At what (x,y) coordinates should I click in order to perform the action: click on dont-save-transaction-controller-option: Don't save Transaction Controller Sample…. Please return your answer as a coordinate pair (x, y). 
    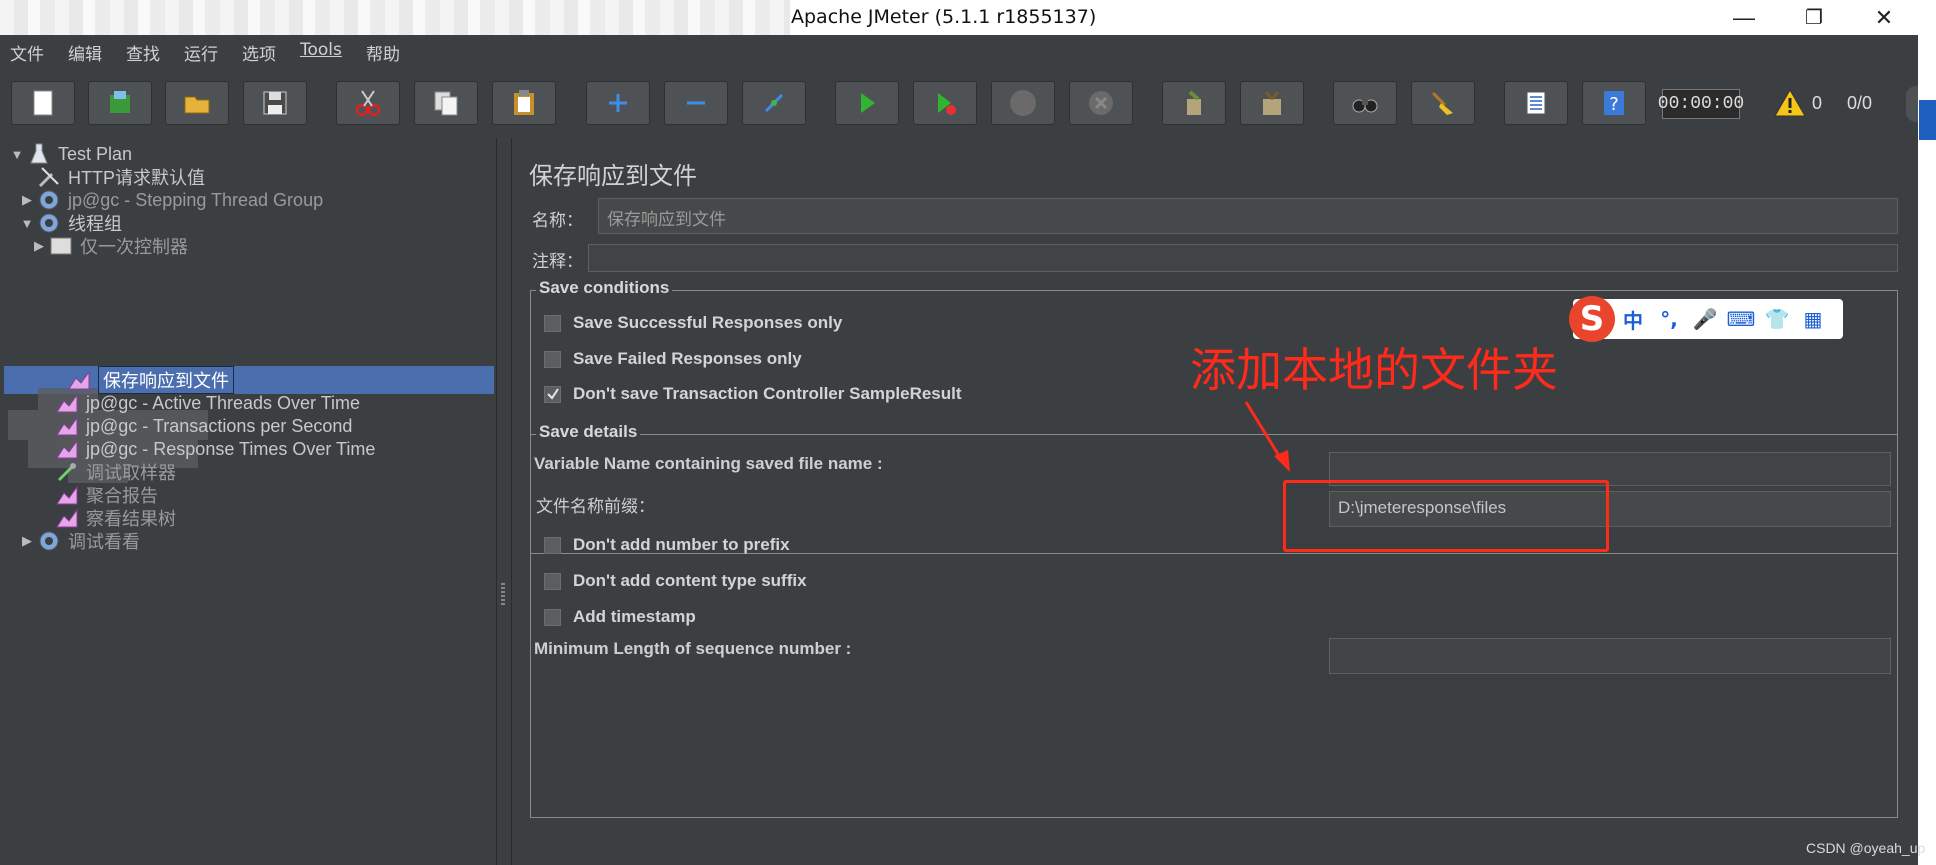
    Looking at the image, I should click on (753, 394).